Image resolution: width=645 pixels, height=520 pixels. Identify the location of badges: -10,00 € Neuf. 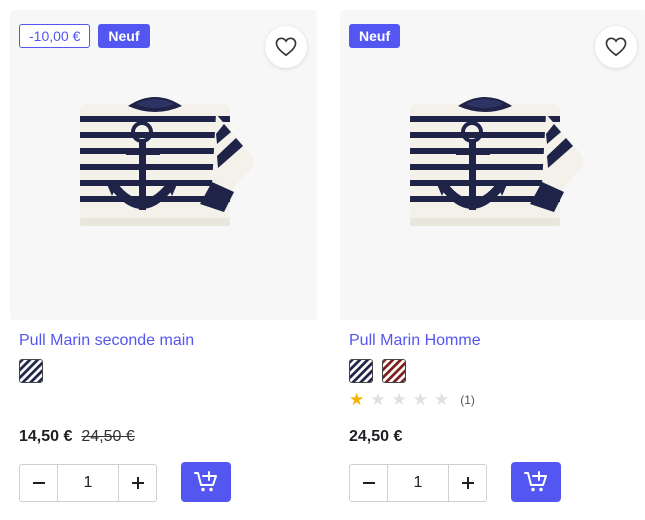
(84, 36).